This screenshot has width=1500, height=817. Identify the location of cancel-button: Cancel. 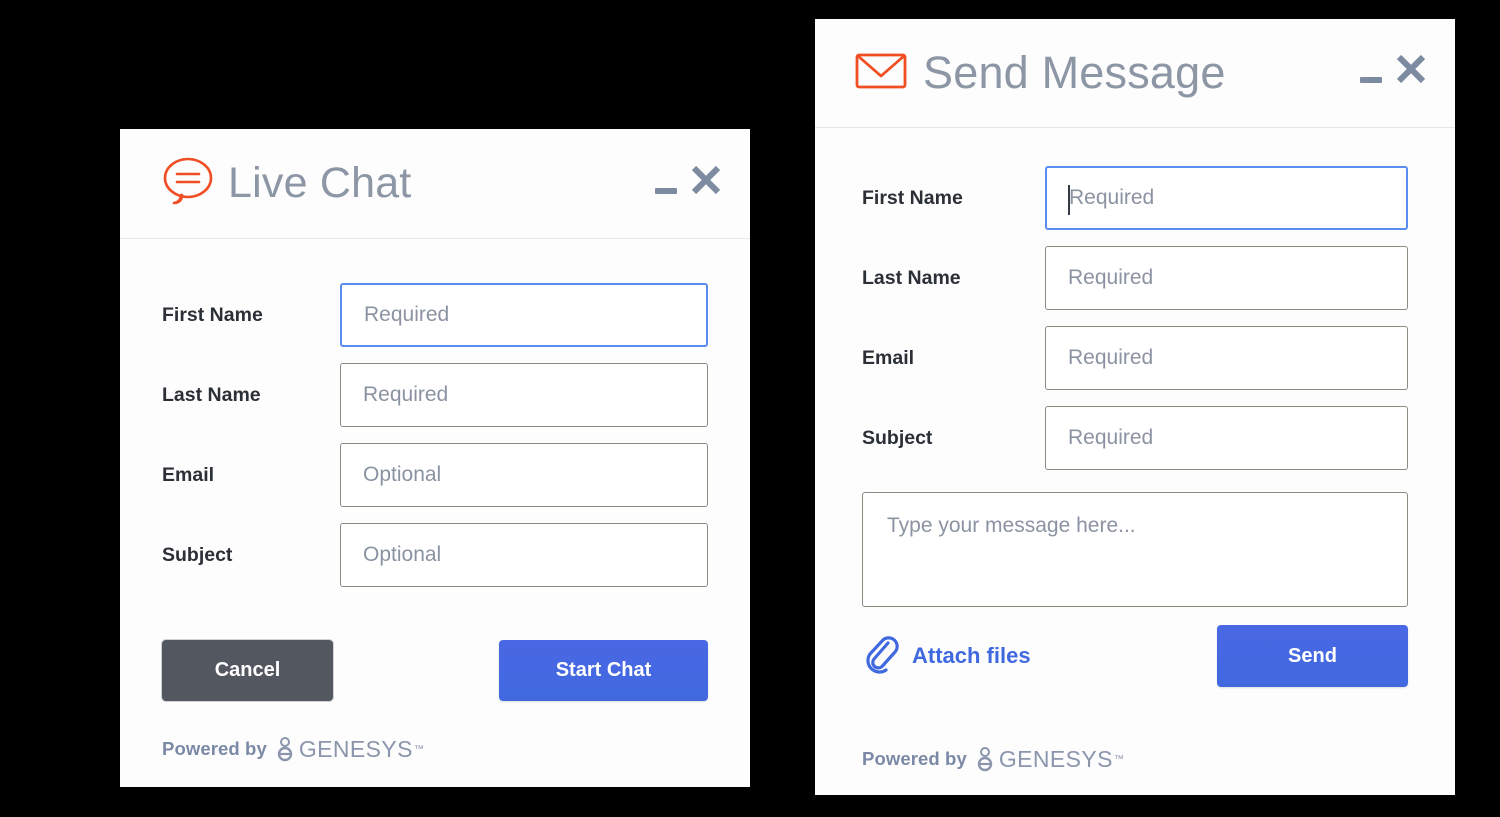
(247, 670).